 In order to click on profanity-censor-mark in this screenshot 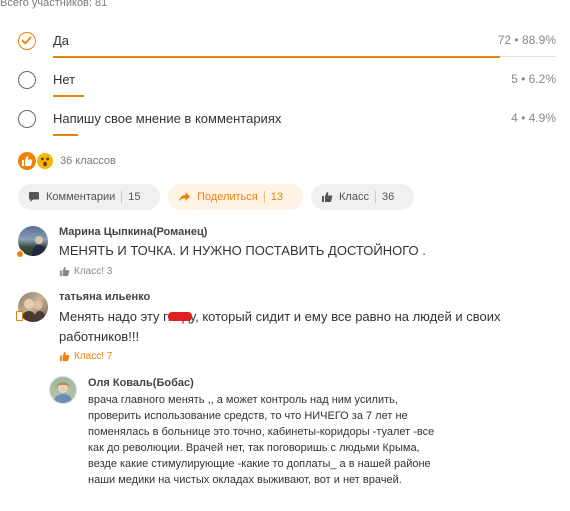, I will do `click(180, 316)`.